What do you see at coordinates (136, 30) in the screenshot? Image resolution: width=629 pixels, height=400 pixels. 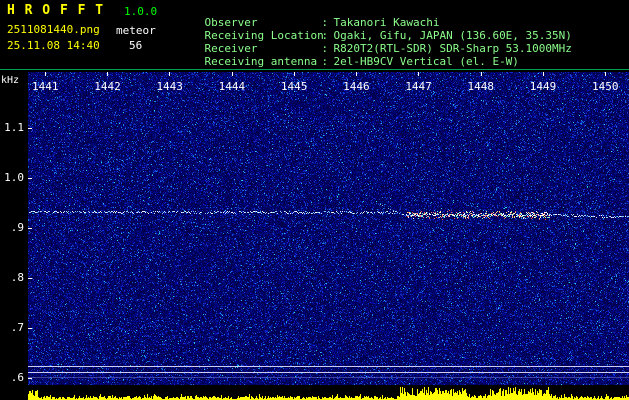 I see `mode-label: meteor` at bounding box center [136, 30].